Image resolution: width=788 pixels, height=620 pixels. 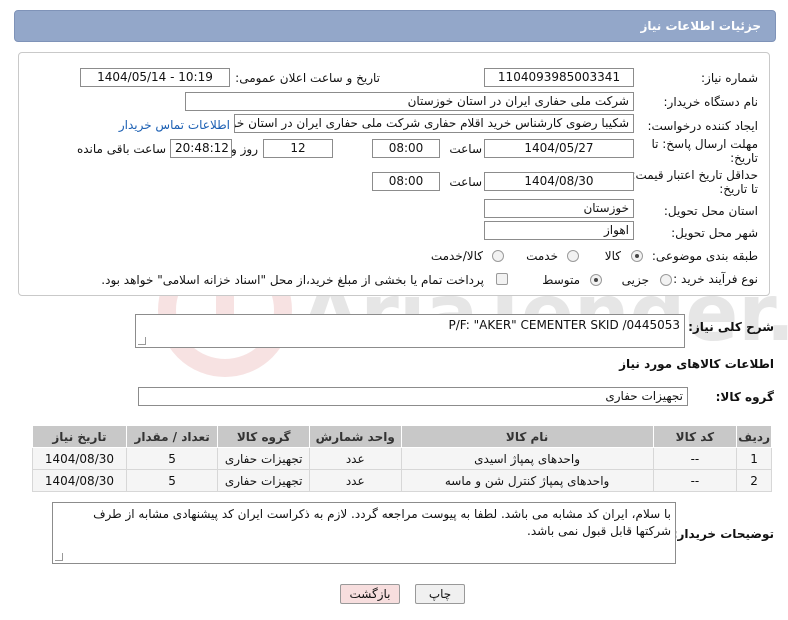 What do you see at coordinates (440, 594) in the screenshot?
I see `print-button: چاپ` at bounding box center [440, 594].